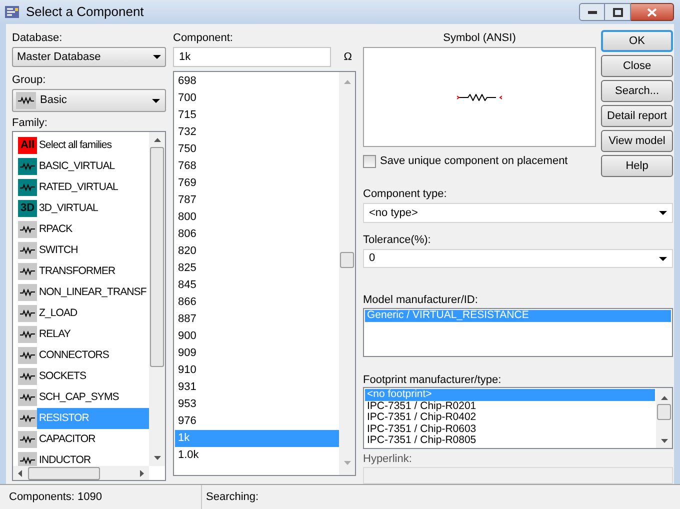  What do you see at coordinates (93, 292) in the screenshot?
I see `family-item: NON_LINEAR_TRANSF` at bounding box center [93, 292].